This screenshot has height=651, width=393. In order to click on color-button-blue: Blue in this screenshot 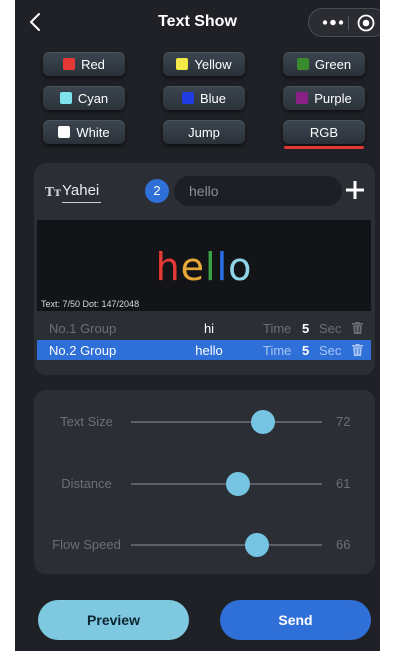, I will do `click(204, 98)`.